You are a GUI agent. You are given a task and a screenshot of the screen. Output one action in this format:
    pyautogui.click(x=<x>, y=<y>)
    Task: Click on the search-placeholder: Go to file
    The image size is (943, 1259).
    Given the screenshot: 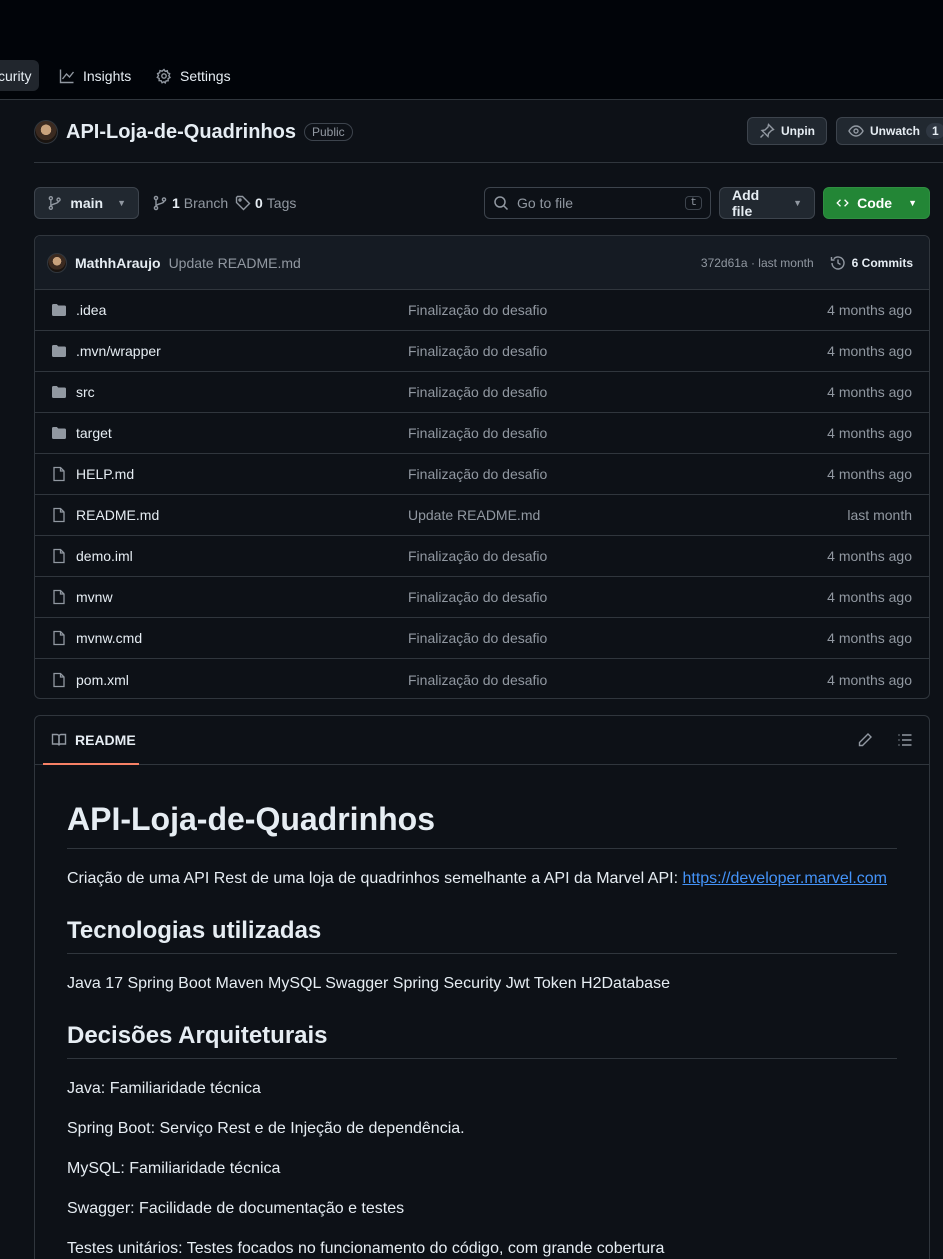 What is the action you would take?
    pyautogui.click(x=545, y=203)
    